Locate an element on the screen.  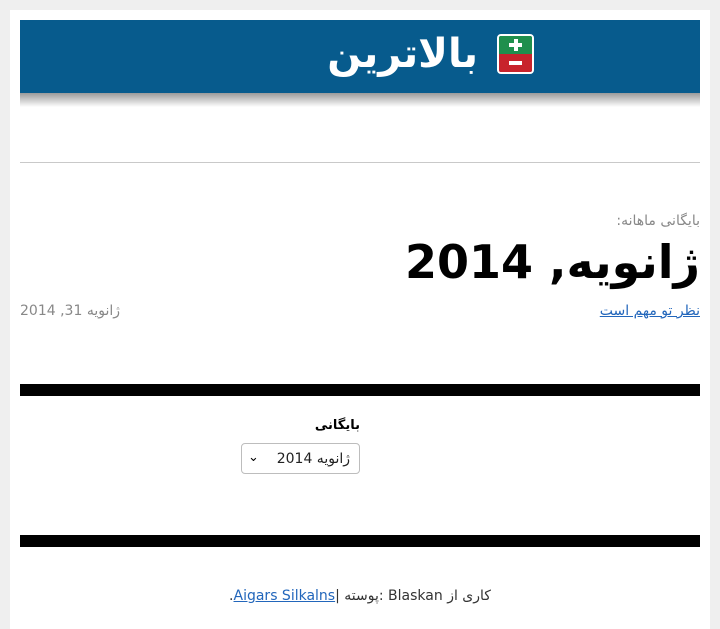
plus-minus-icon is located at coordinates (515, 54).